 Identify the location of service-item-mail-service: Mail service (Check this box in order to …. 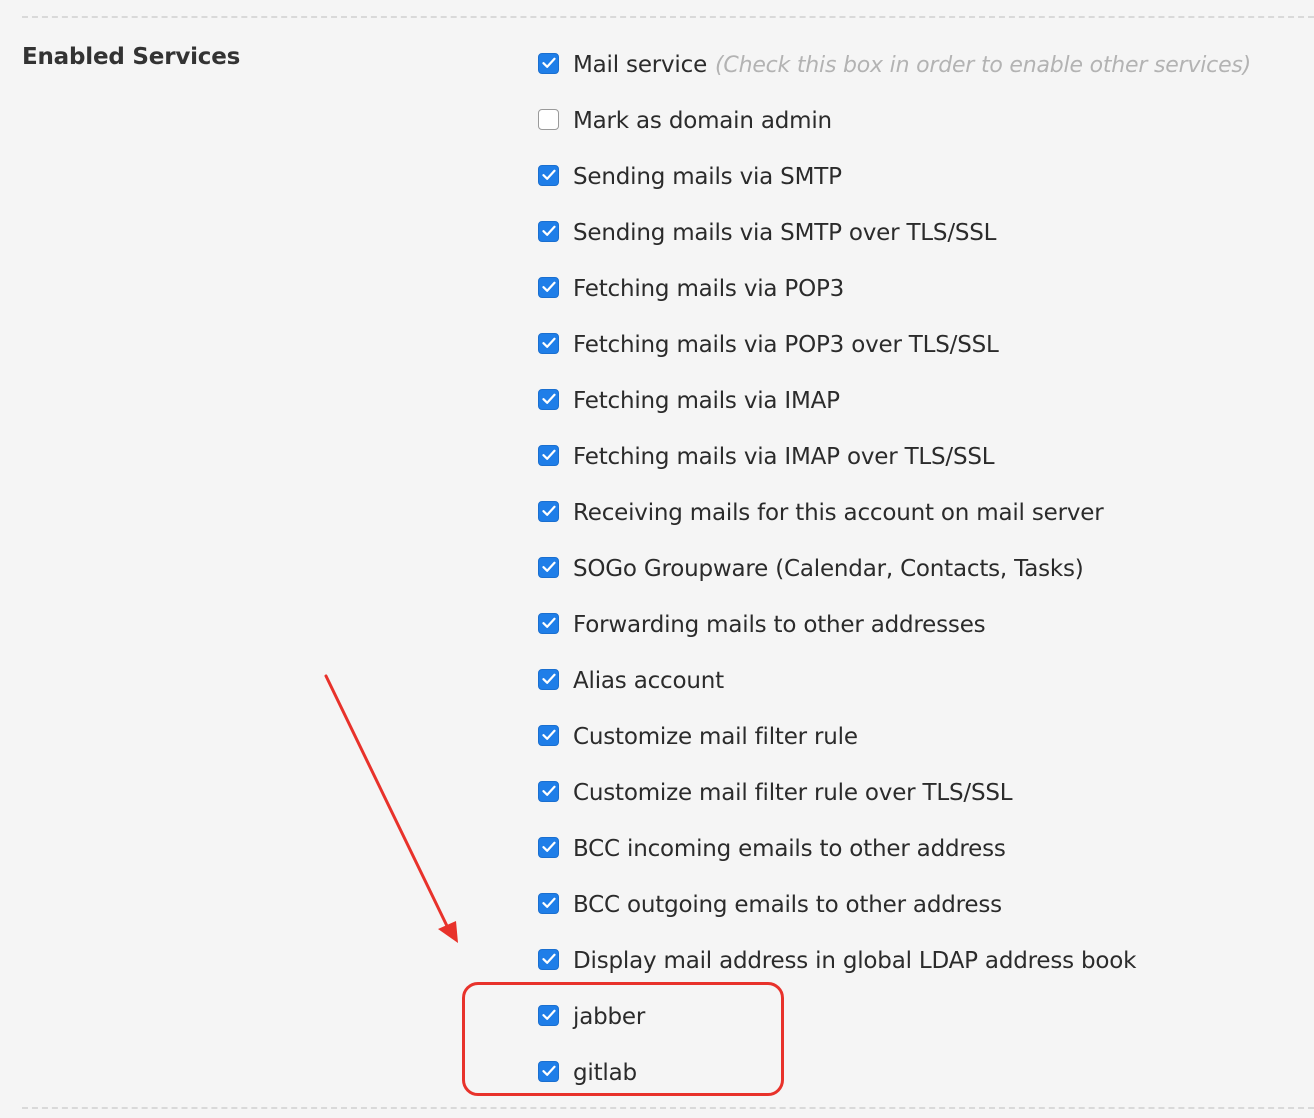
(894, 65).